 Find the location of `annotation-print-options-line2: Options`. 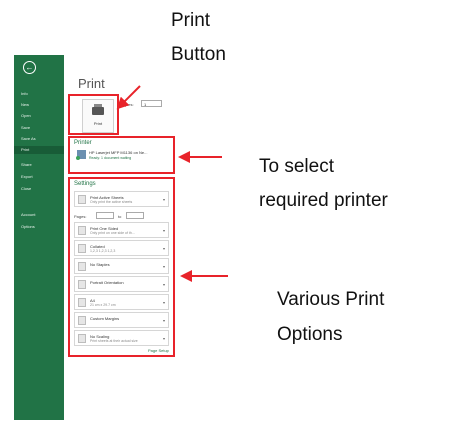

annotation-print-options-line2: Options is located at coordinates (310, 334).